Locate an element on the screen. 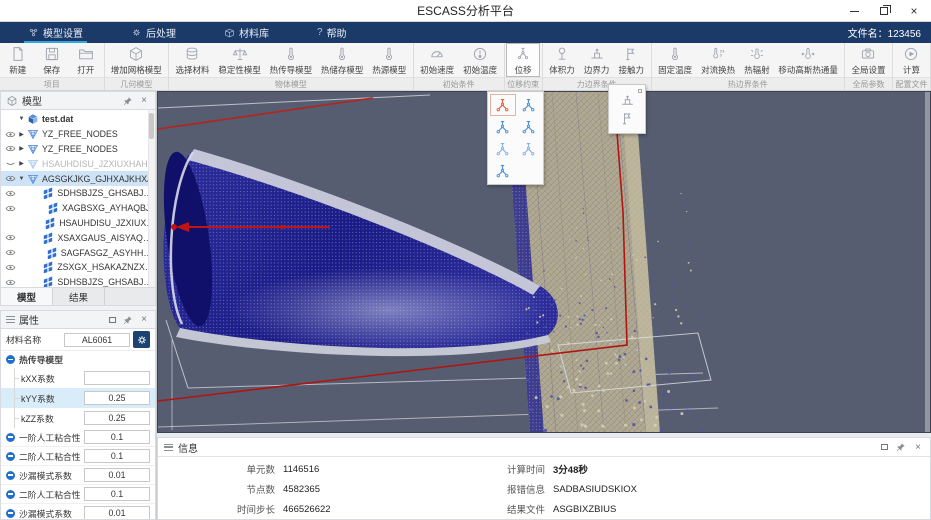 This screenshot has height=520, width=931. menu-item-后处理: 后处理 is located at coordinates (153, 32).